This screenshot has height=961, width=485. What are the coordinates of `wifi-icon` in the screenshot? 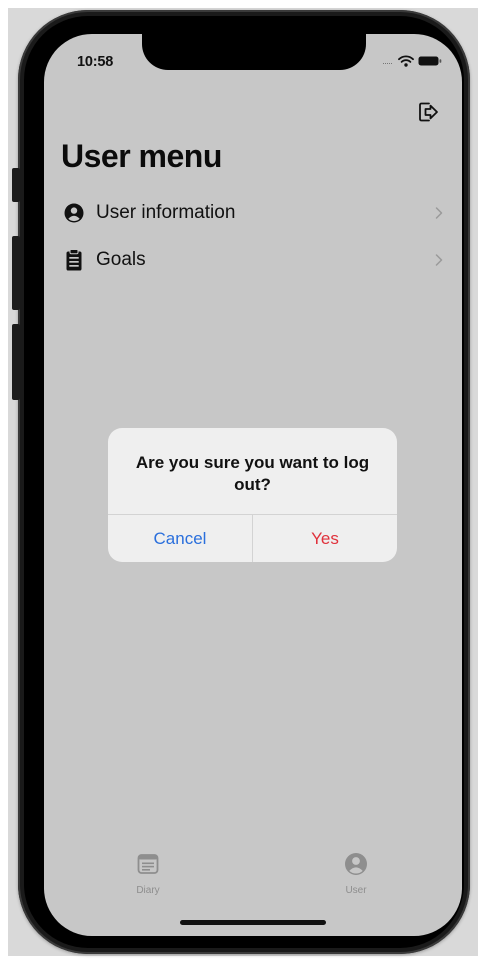 It's located at (406, 63).